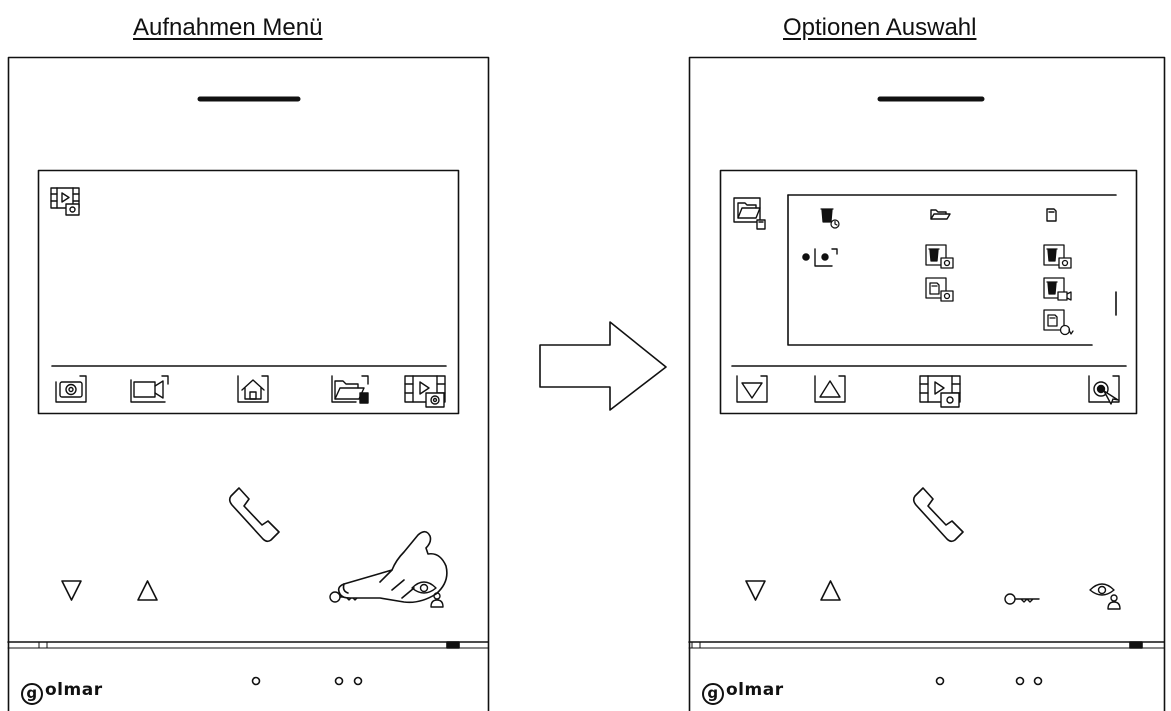  What do you see at coordinates (940, 214) in the screenshot?
I see `folder-icon` at bounding box center [940, 214].